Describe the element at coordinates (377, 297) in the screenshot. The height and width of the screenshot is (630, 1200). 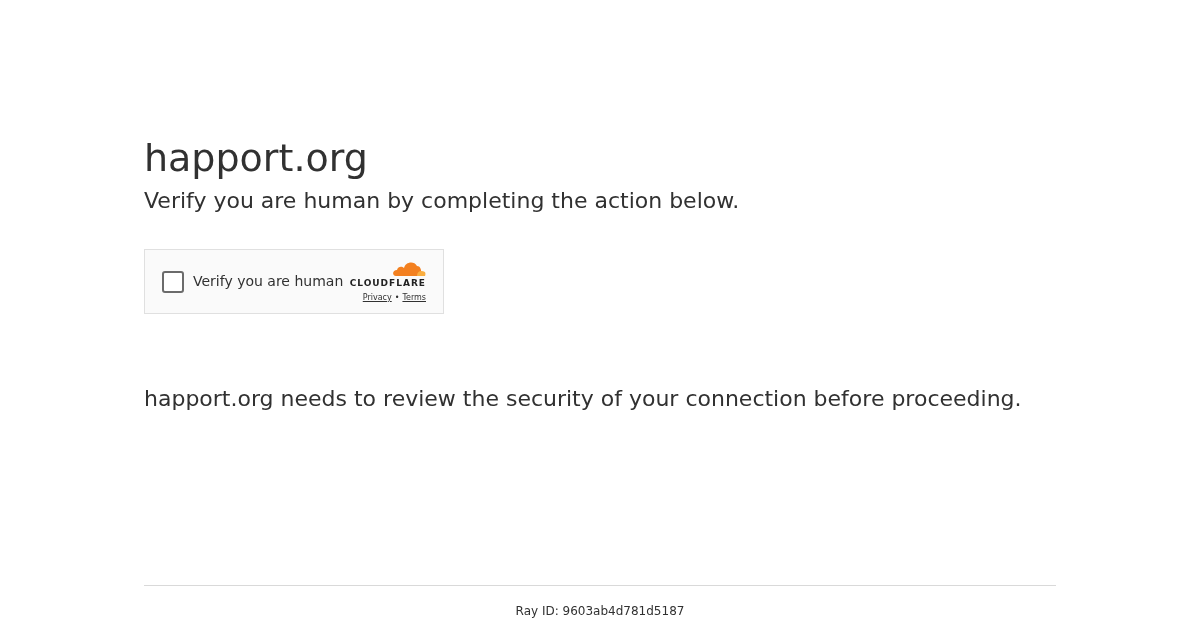
I see `privacy-link: Privacy` at that location.